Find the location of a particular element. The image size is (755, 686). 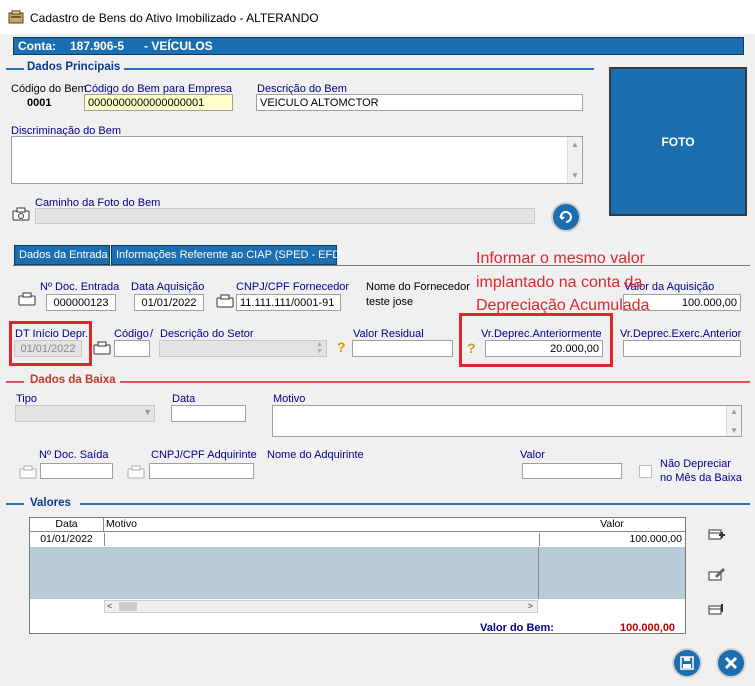

chevron-down-icon: ▼ is located at coordinates (147, 412).